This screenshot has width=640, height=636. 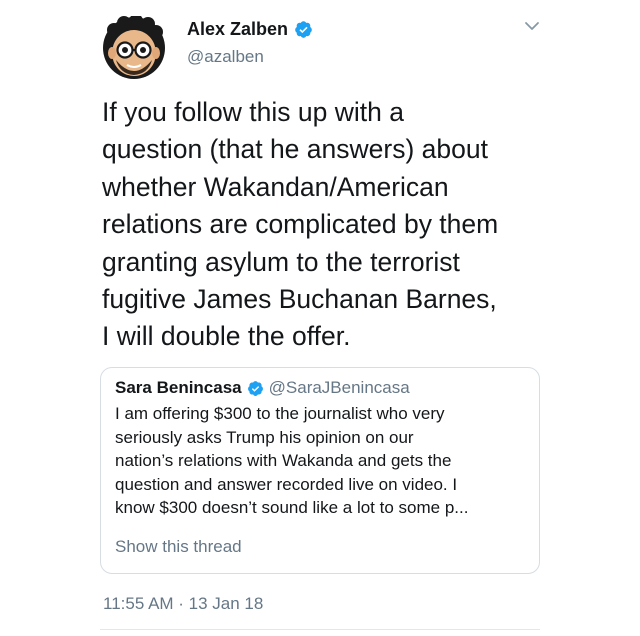 What do you see at coordinates (532, 26) in the screenshot?
I see `chevron-down-icon` at bounding box center [532, 26].